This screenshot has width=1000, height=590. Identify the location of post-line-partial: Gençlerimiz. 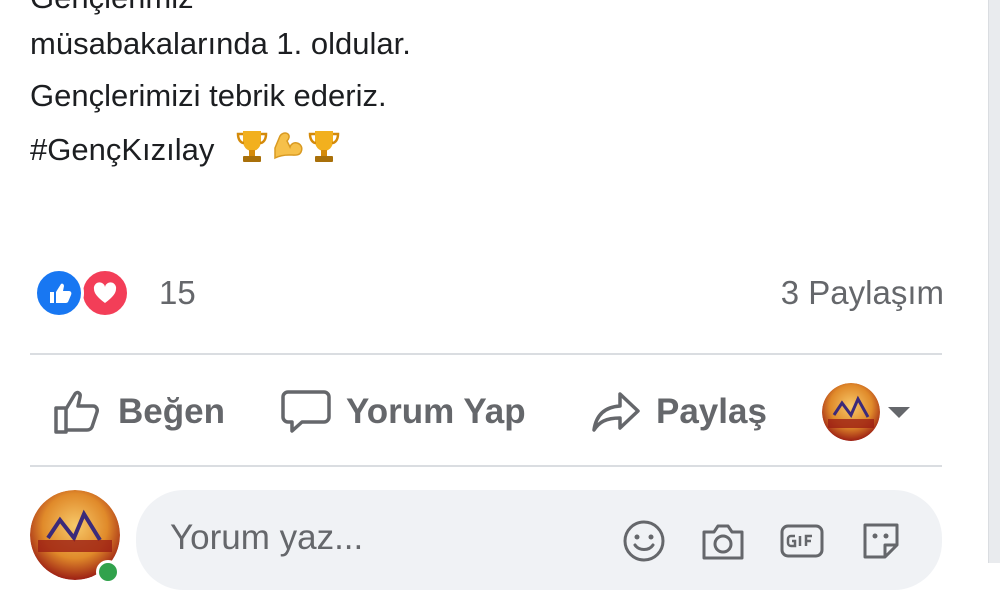
(112, 9).